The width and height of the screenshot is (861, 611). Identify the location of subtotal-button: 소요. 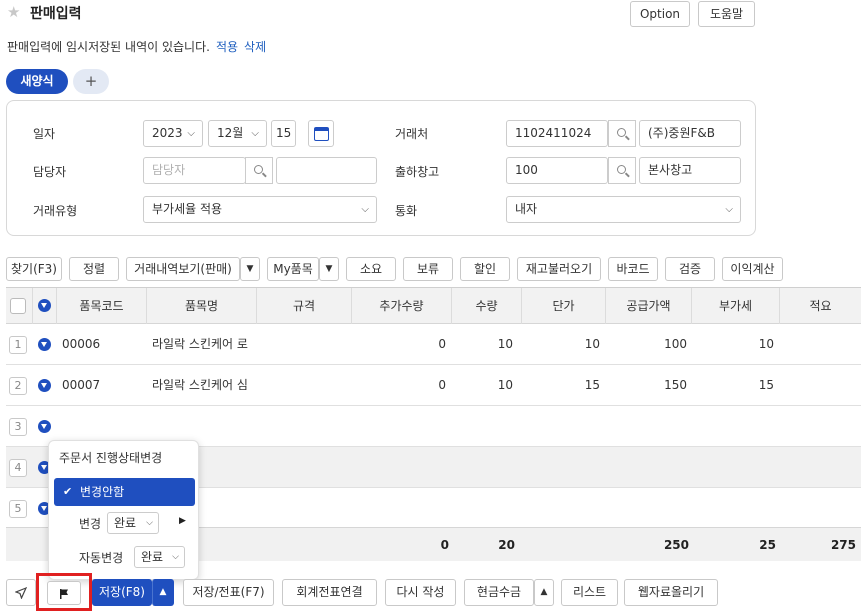
(371, 269).